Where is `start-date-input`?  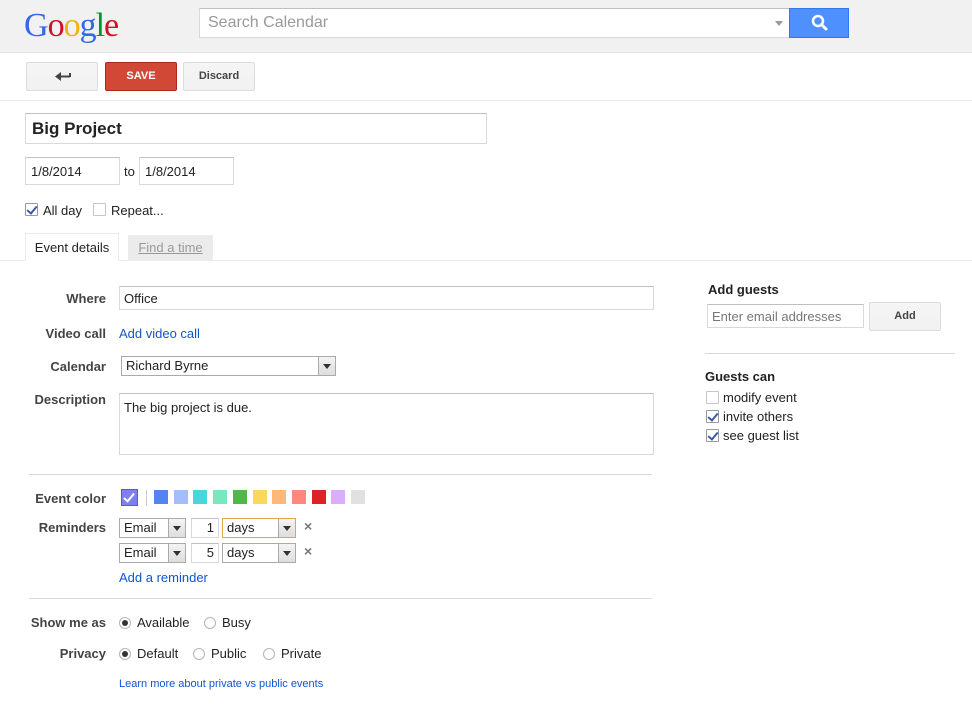 start-date-input is located at coordinates (72, 171).